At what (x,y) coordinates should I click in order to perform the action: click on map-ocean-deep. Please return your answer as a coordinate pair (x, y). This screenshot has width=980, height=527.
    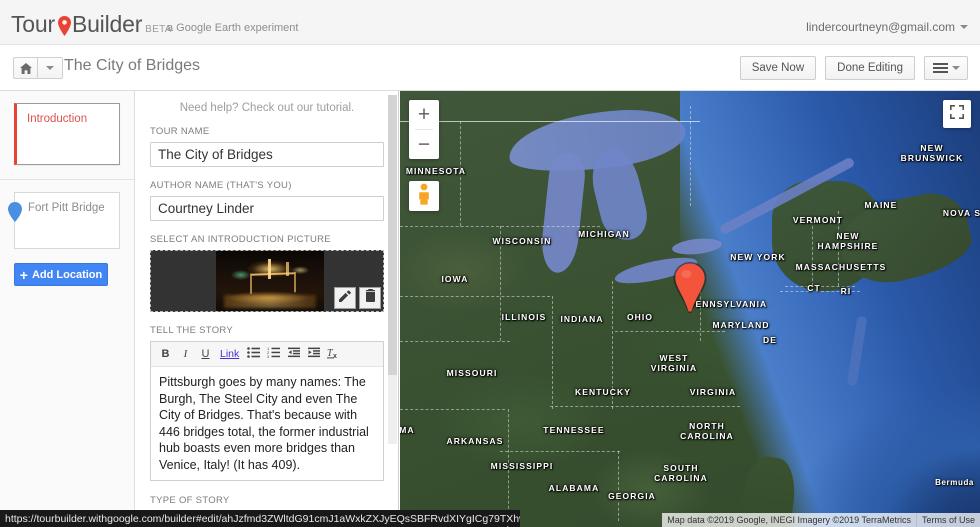
    Looking at the image, I should click on (900, 457).